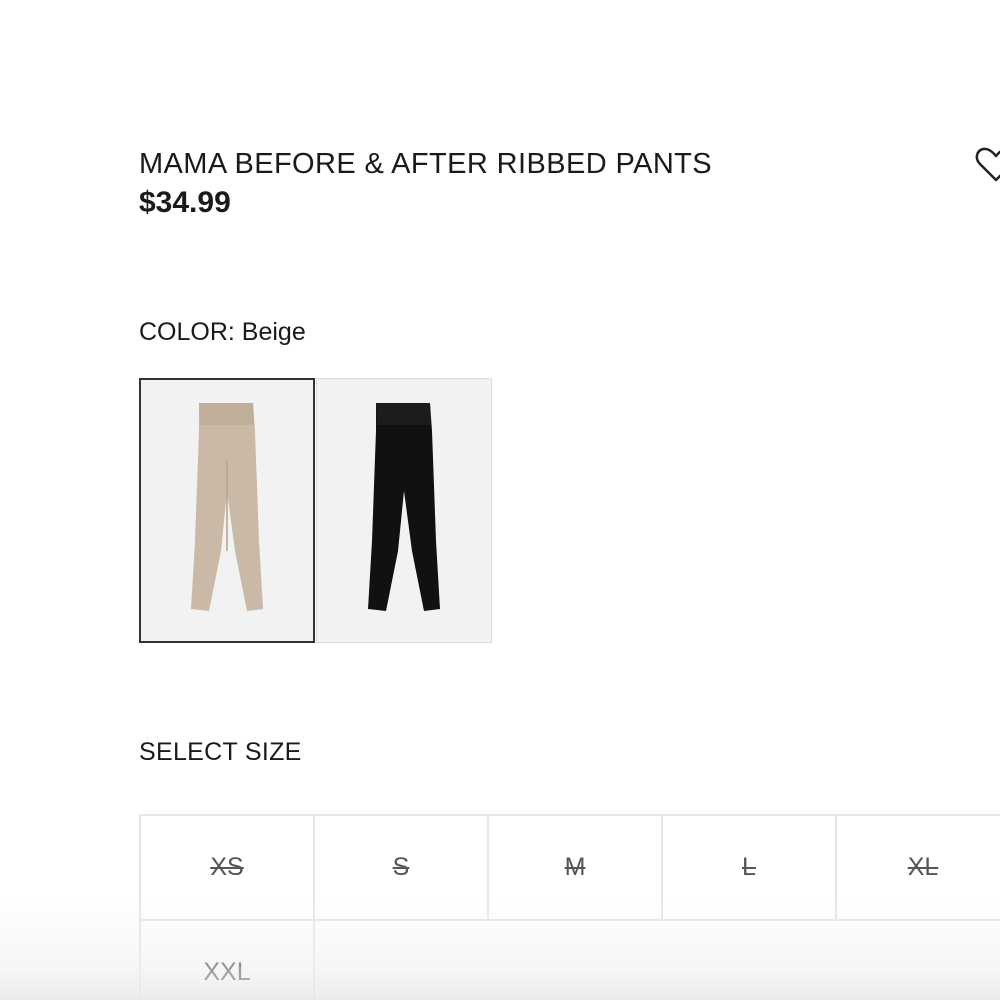  What do you see at coordinates (227, 972) in the screenshot?
I see `size-option-label: XXL` at bounding box center [227, 972].